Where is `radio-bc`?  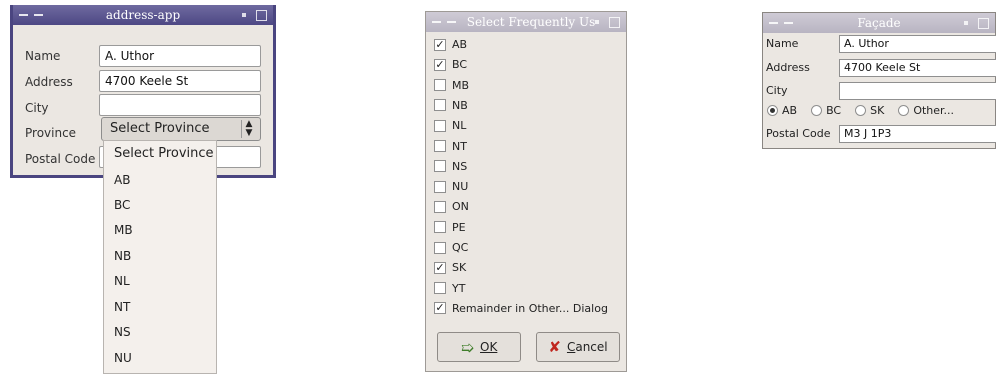 radio-bc is located at coordinates (817, 110).